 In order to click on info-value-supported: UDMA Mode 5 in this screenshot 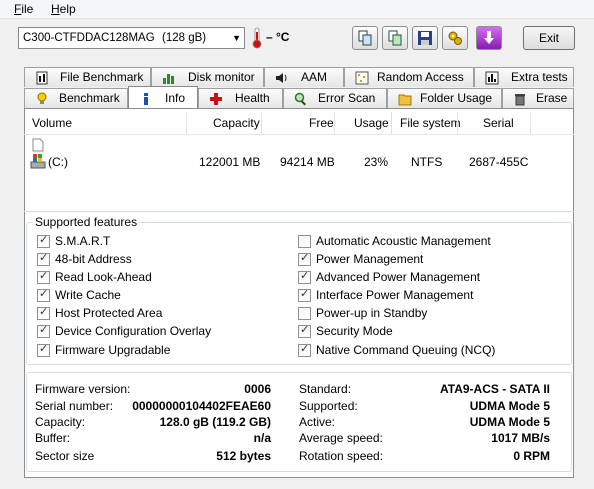, I will do `click(509, 406)`.